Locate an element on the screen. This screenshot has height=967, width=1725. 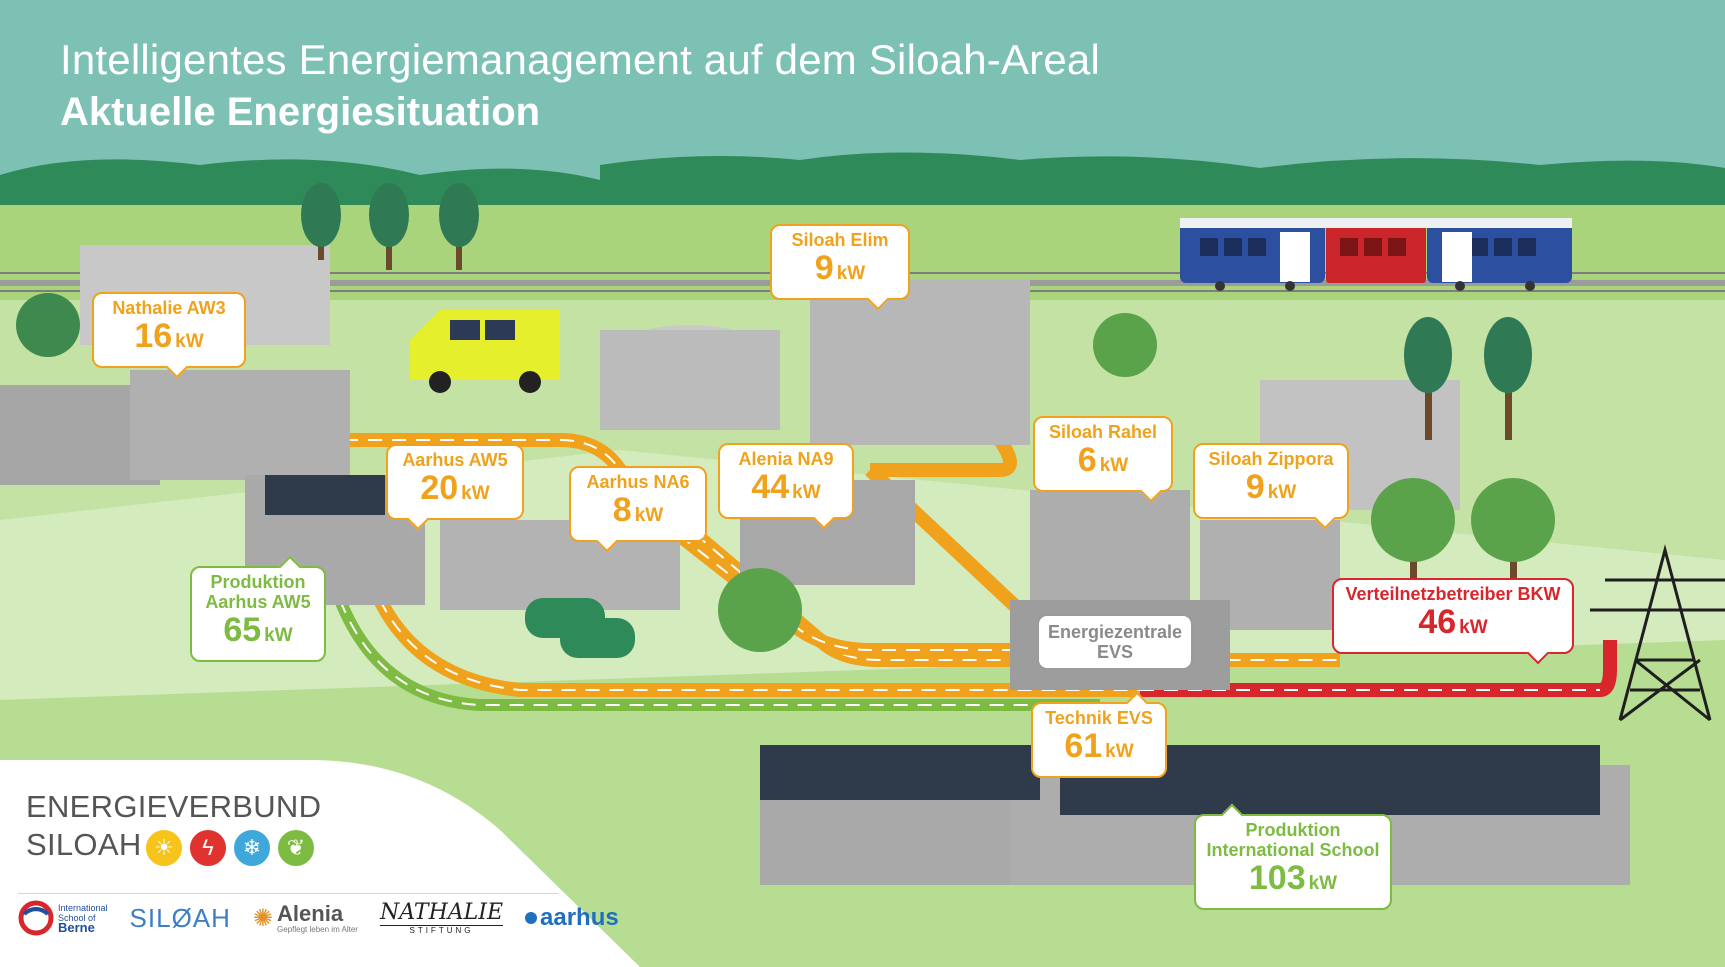
divider is located at coordinates (288, 893).